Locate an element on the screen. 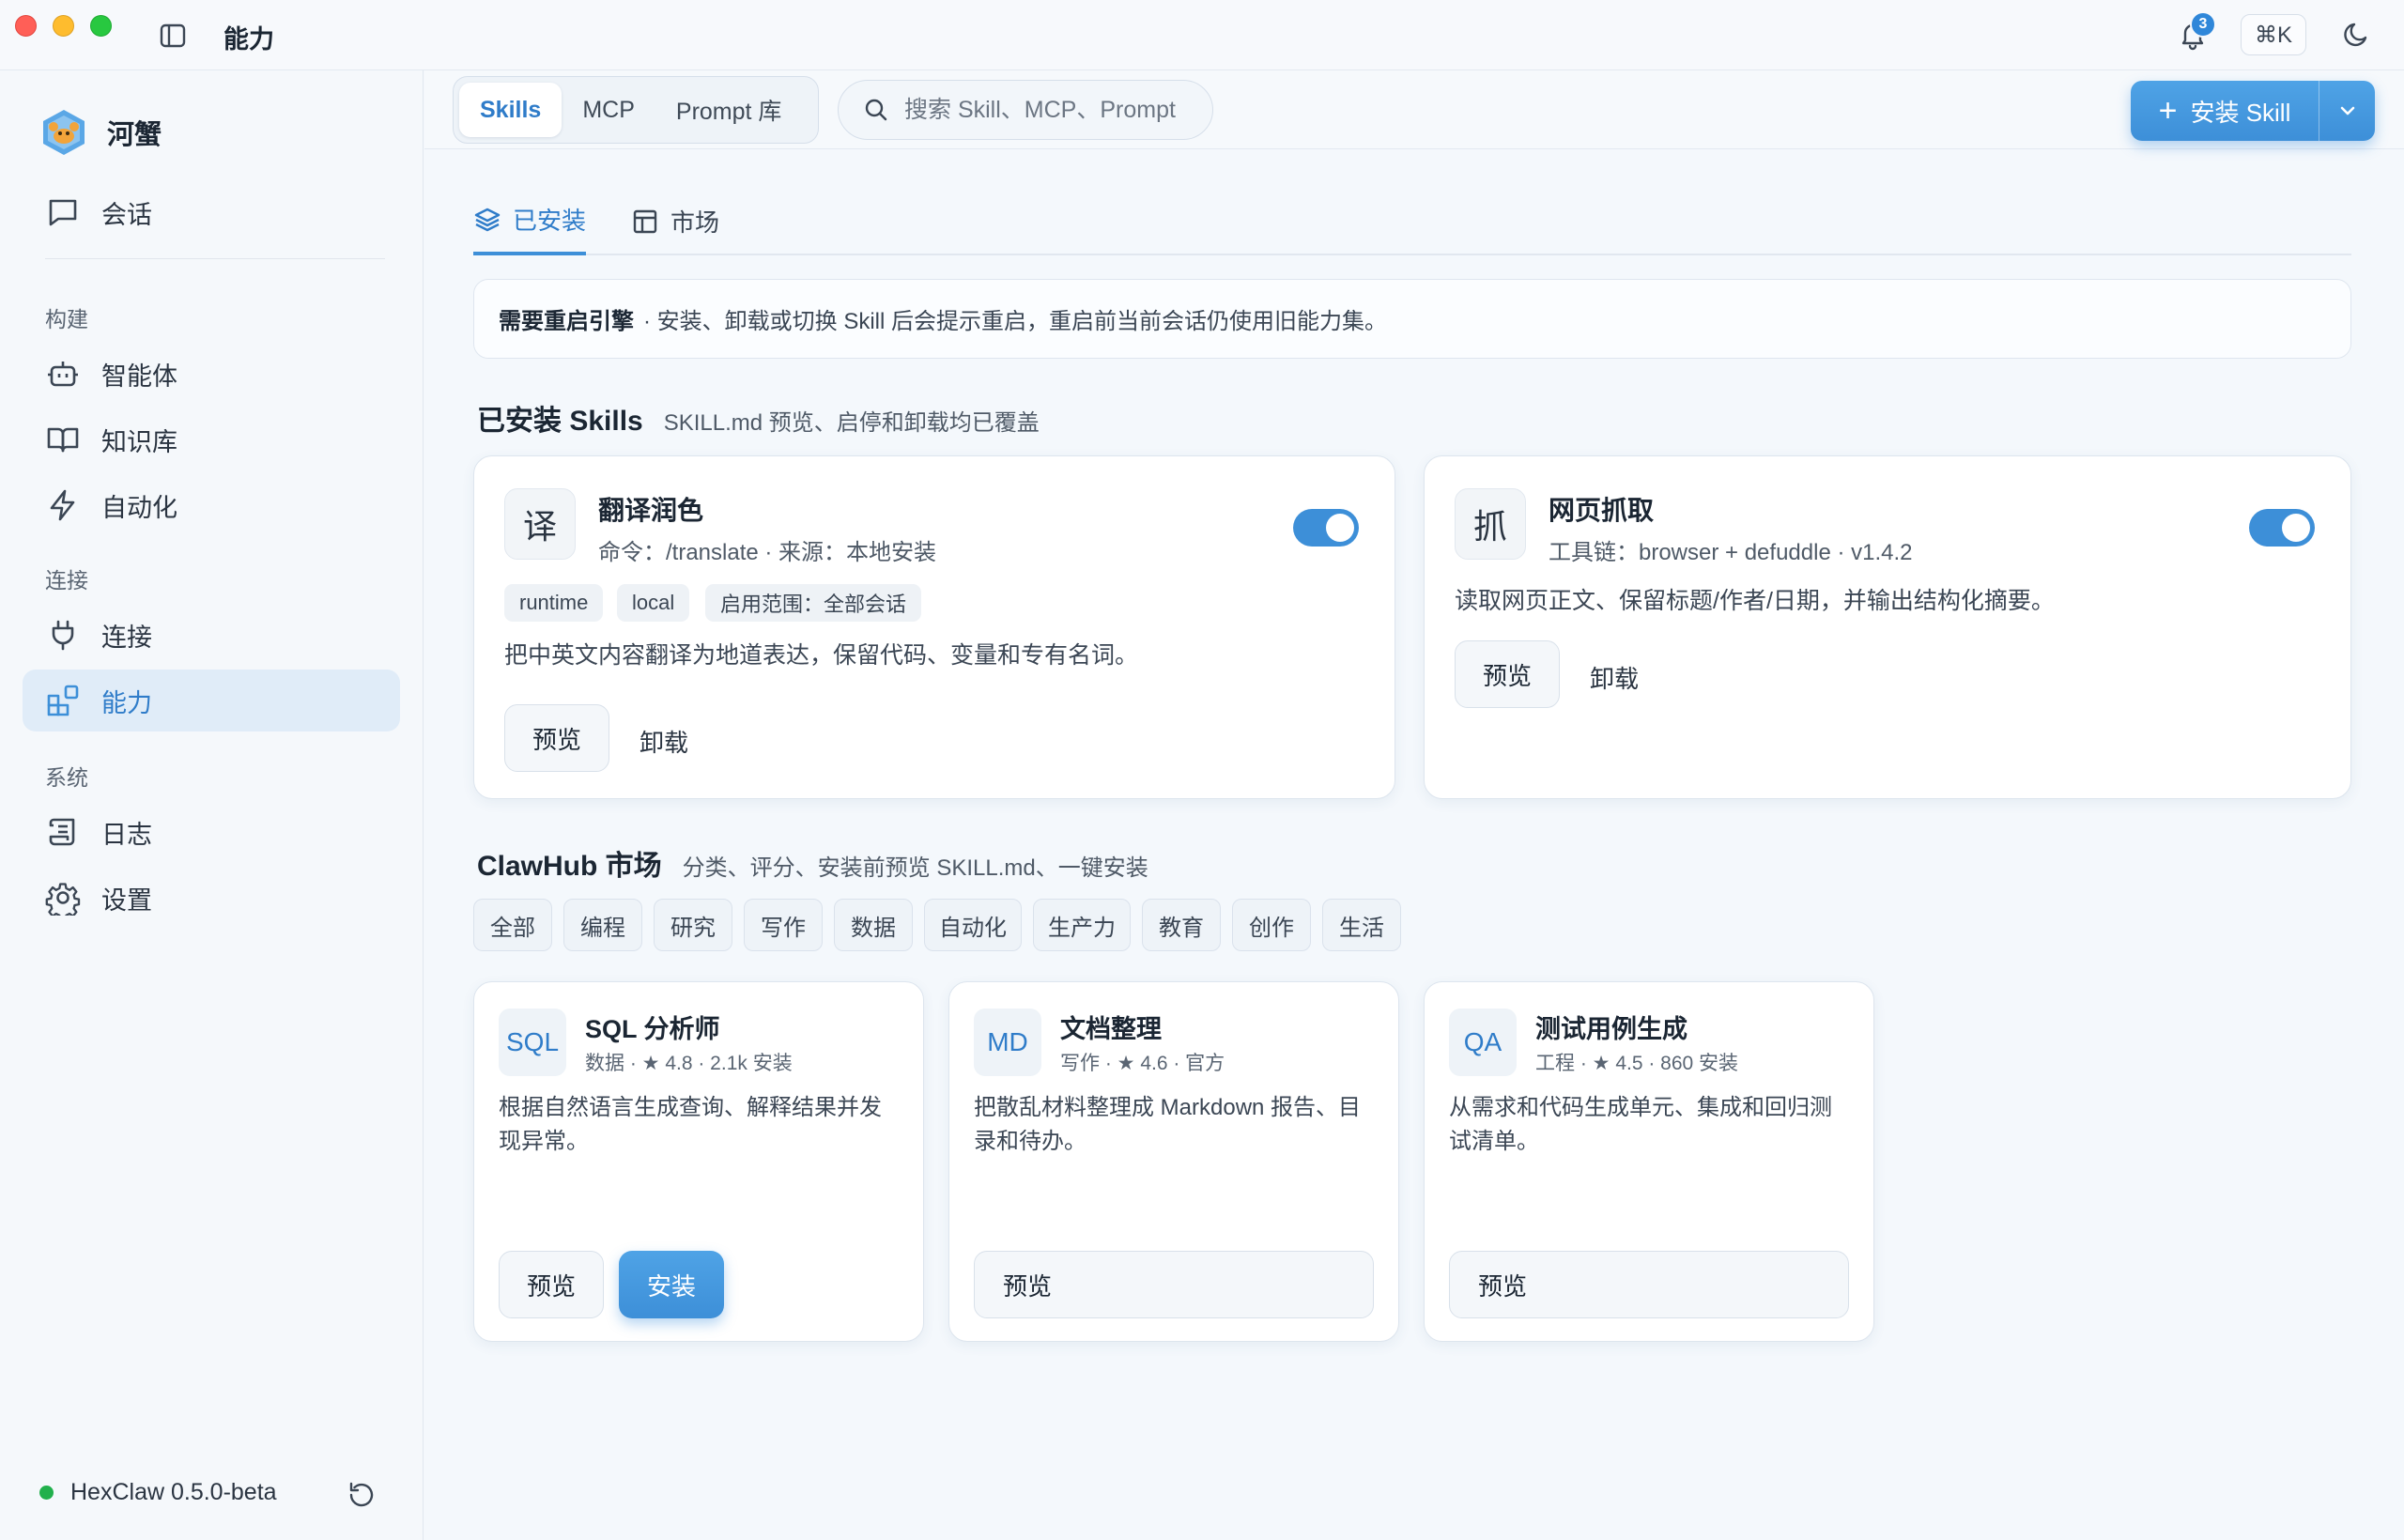 This screenshot has width=2404, height=1540. gear-icon is located at coordinates (63, 899).